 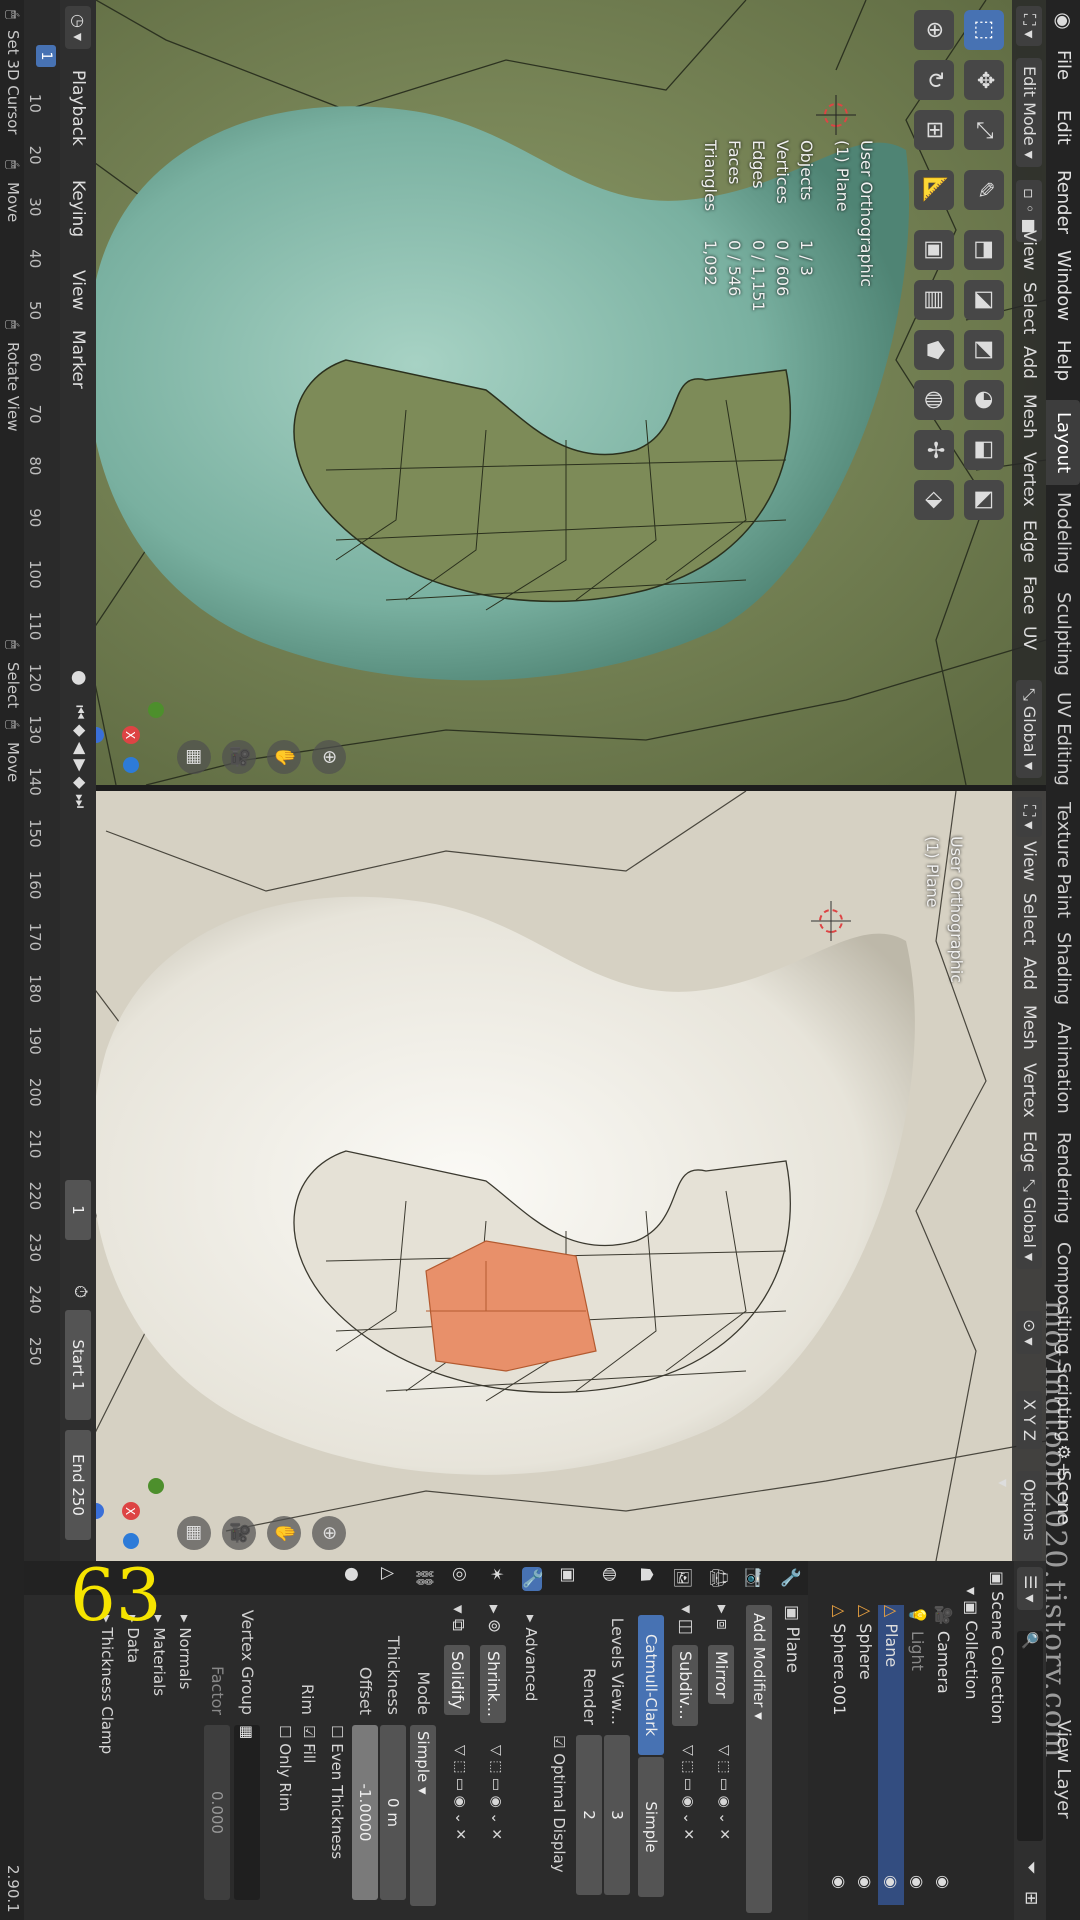 What do you see at coordinates (984, 300) in the screenshot?
I see `tool-bevel: ◪` at bounding box center [984, 300].